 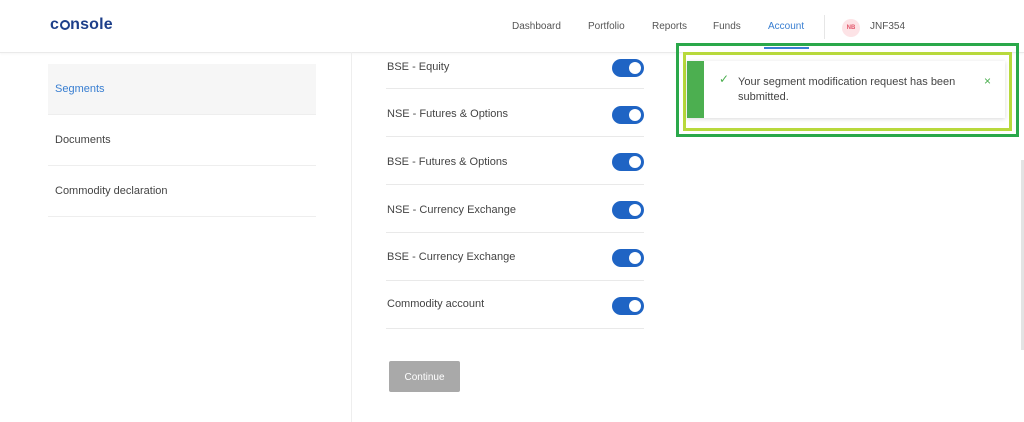 I want to click on segment-toggle-bse-currency, so click(x=628, y=258).